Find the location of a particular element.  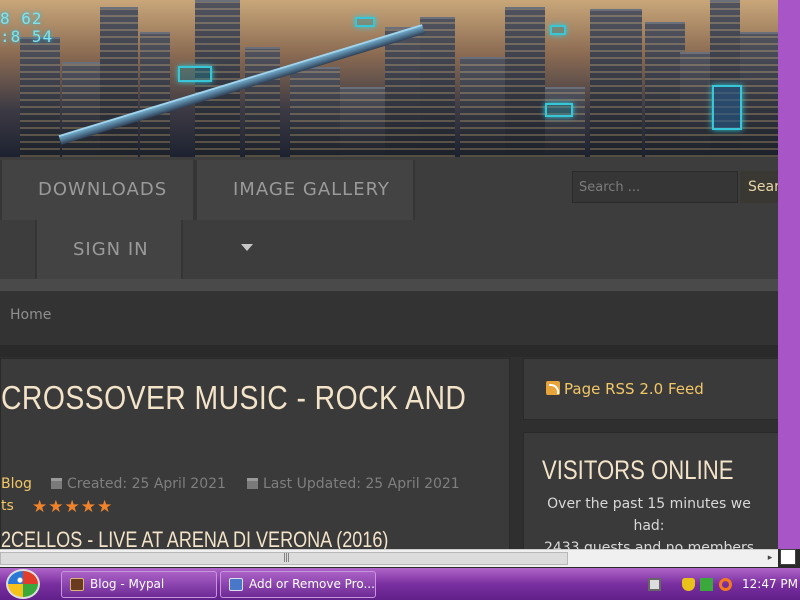

nav-item-label: DOWNLOADS is located at coordinates (103, 189).